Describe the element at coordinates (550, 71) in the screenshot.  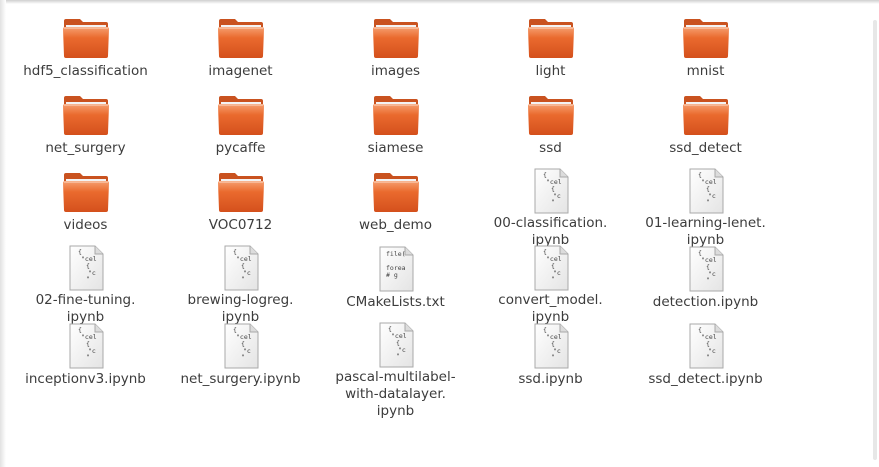
I see `item-label-line: light` at that location.